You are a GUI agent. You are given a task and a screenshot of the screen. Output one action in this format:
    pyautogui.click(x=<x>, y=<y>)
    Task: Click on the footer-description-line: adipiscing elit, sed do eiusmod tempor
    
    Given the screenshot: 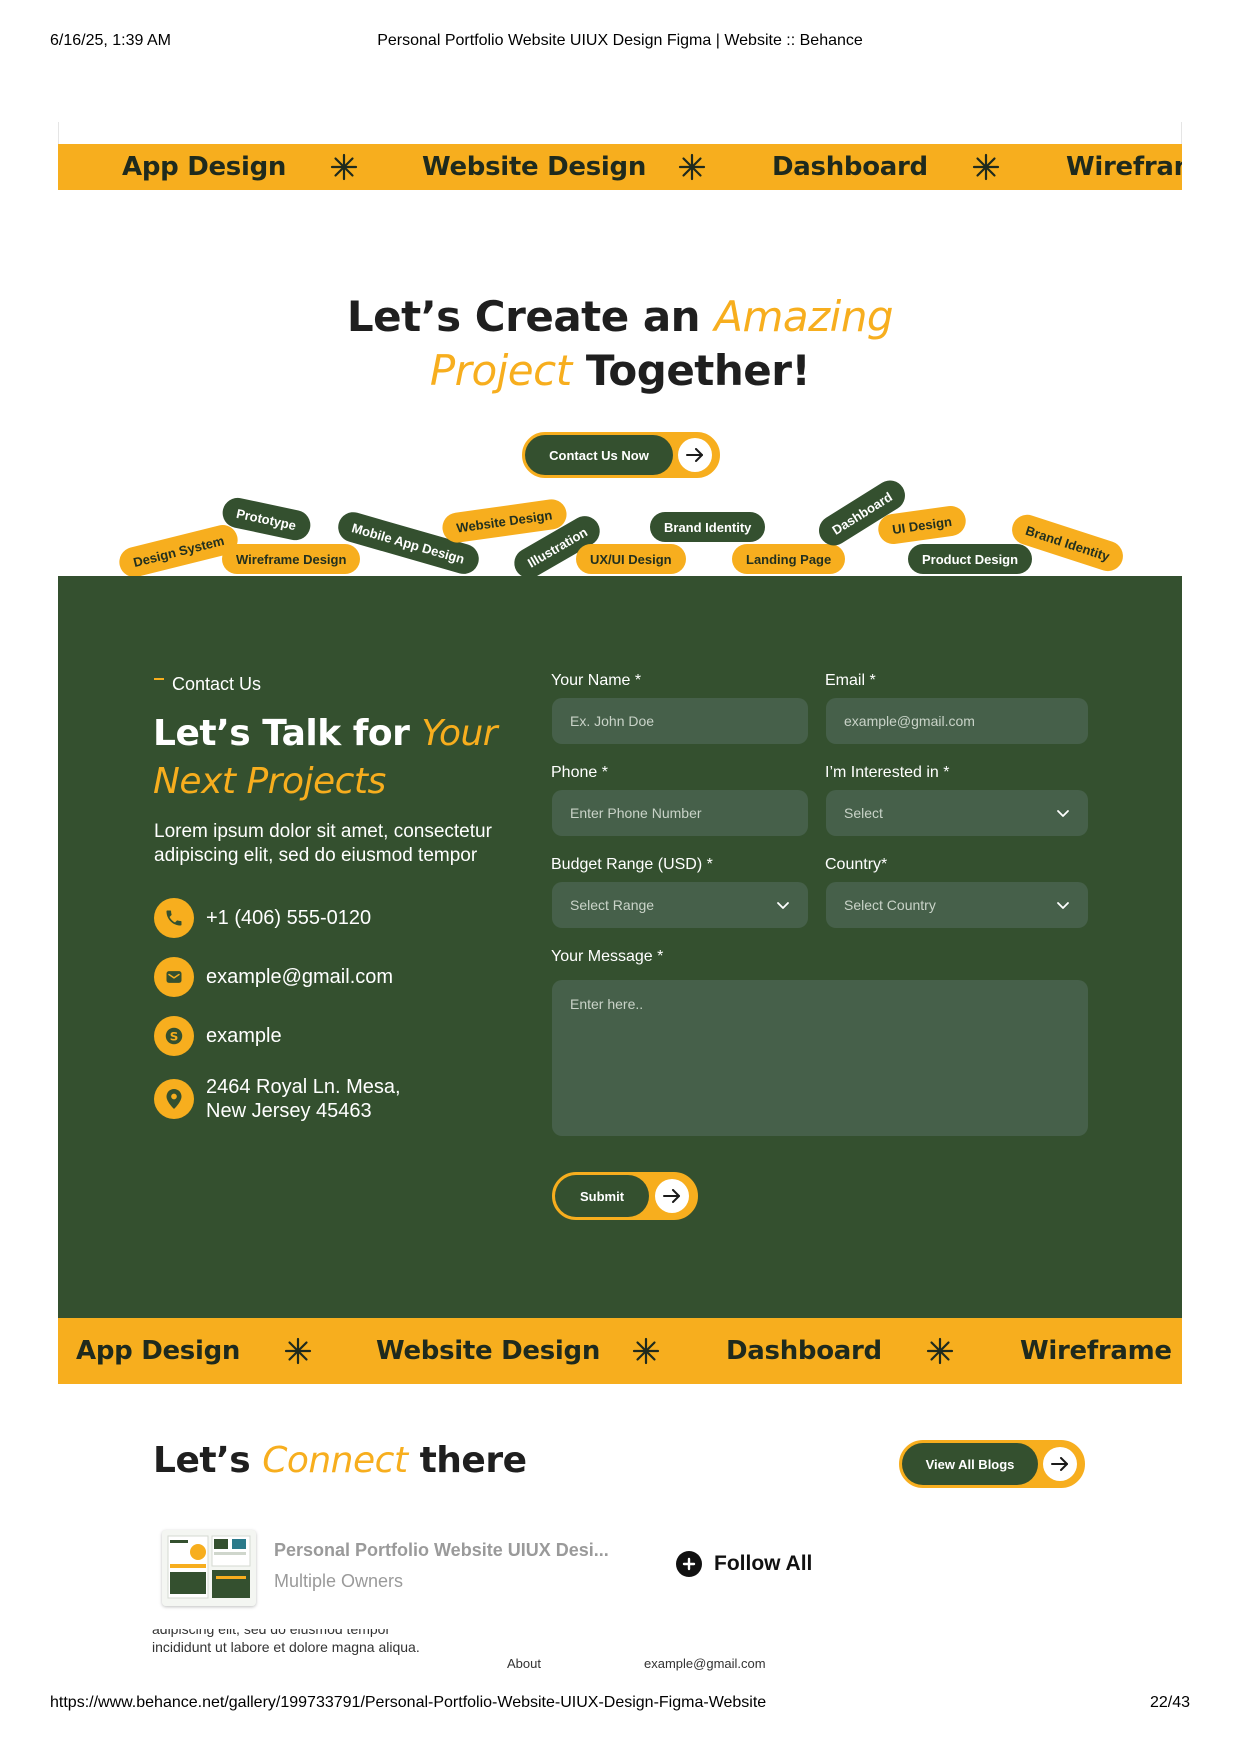 What is the action you would take?
    pyautogui.click(x=271, y=1633)
    